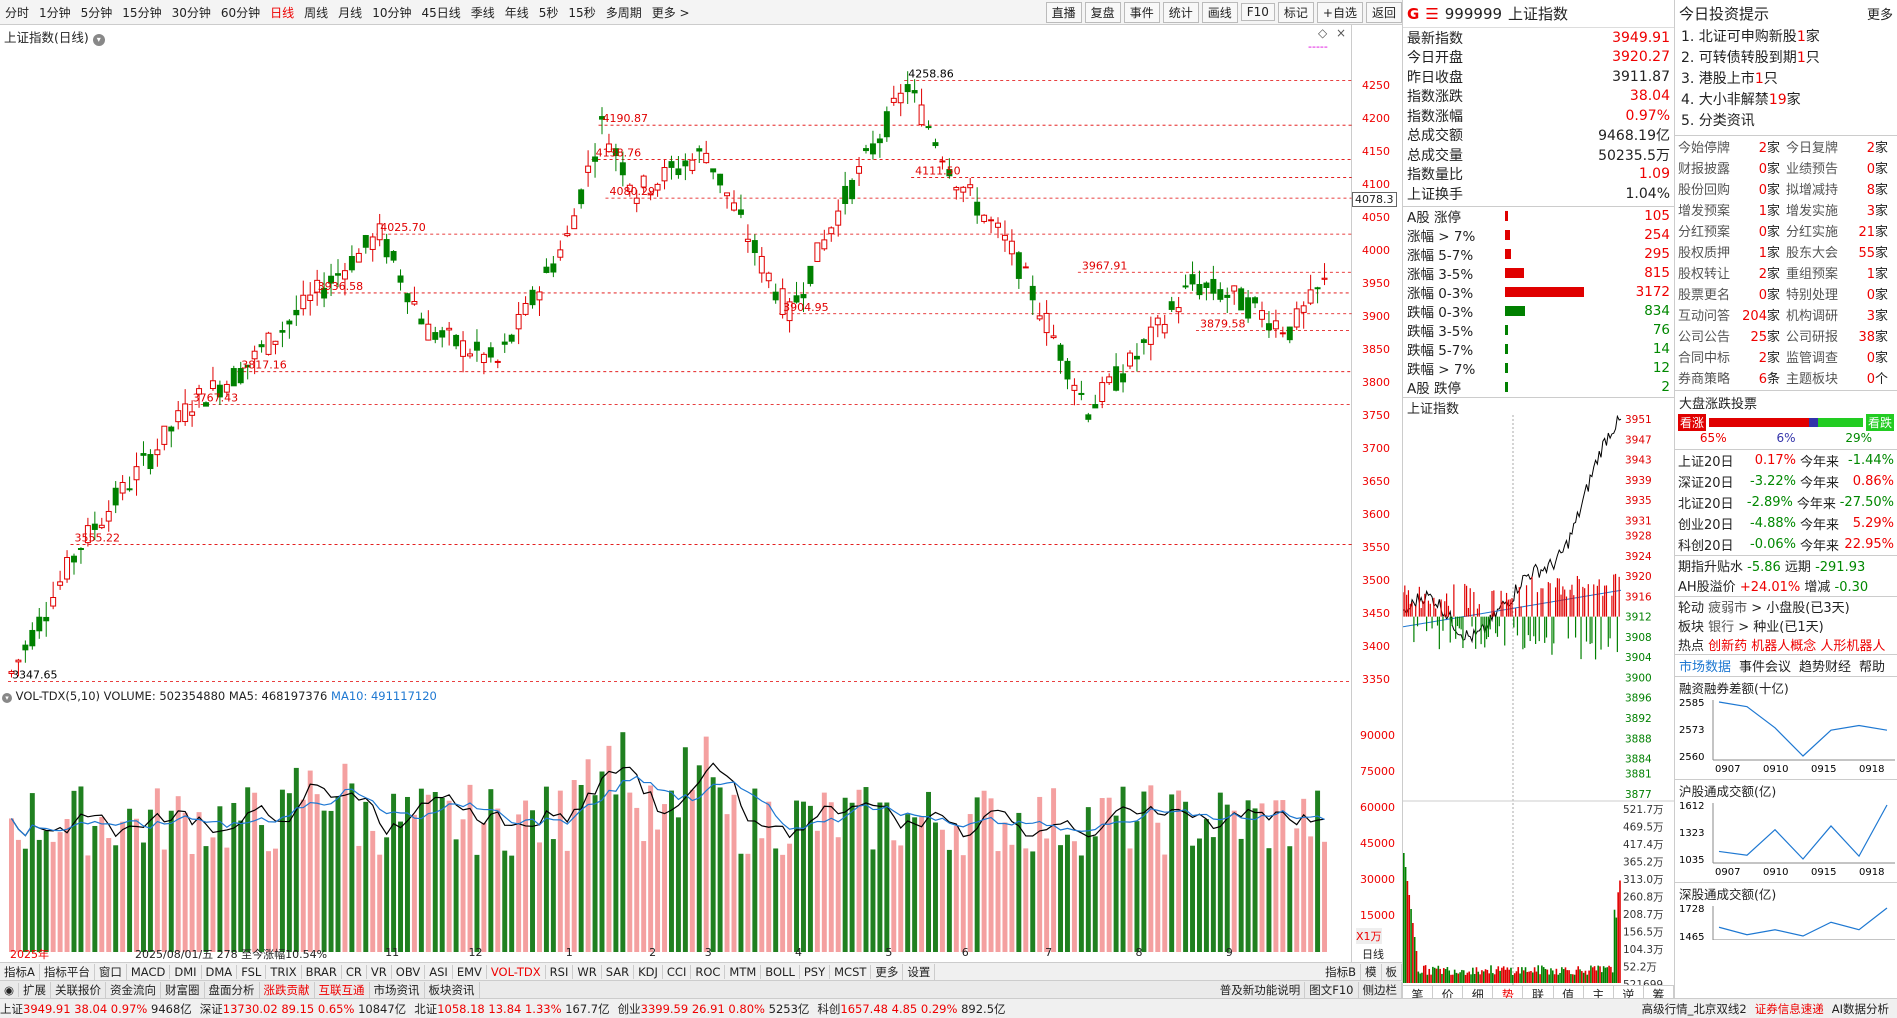 Image resolution: width=1897 pixels, height=1018 pixels. I want to click on bottom-tab-3: 财富圈, so click(183, 989).